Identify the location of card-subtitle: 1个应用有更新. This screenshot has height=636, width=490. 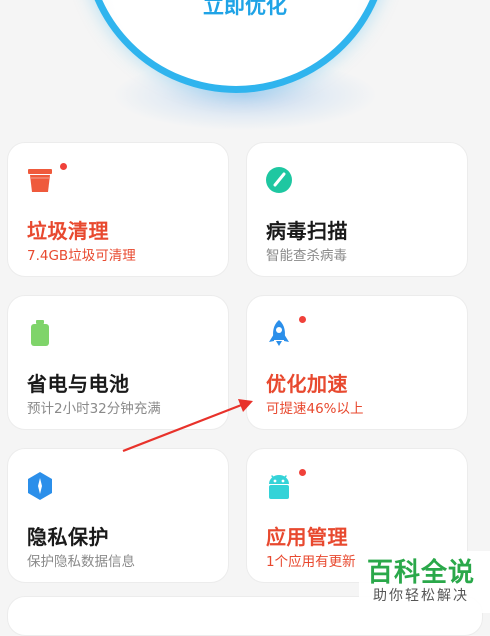
(311, 562).